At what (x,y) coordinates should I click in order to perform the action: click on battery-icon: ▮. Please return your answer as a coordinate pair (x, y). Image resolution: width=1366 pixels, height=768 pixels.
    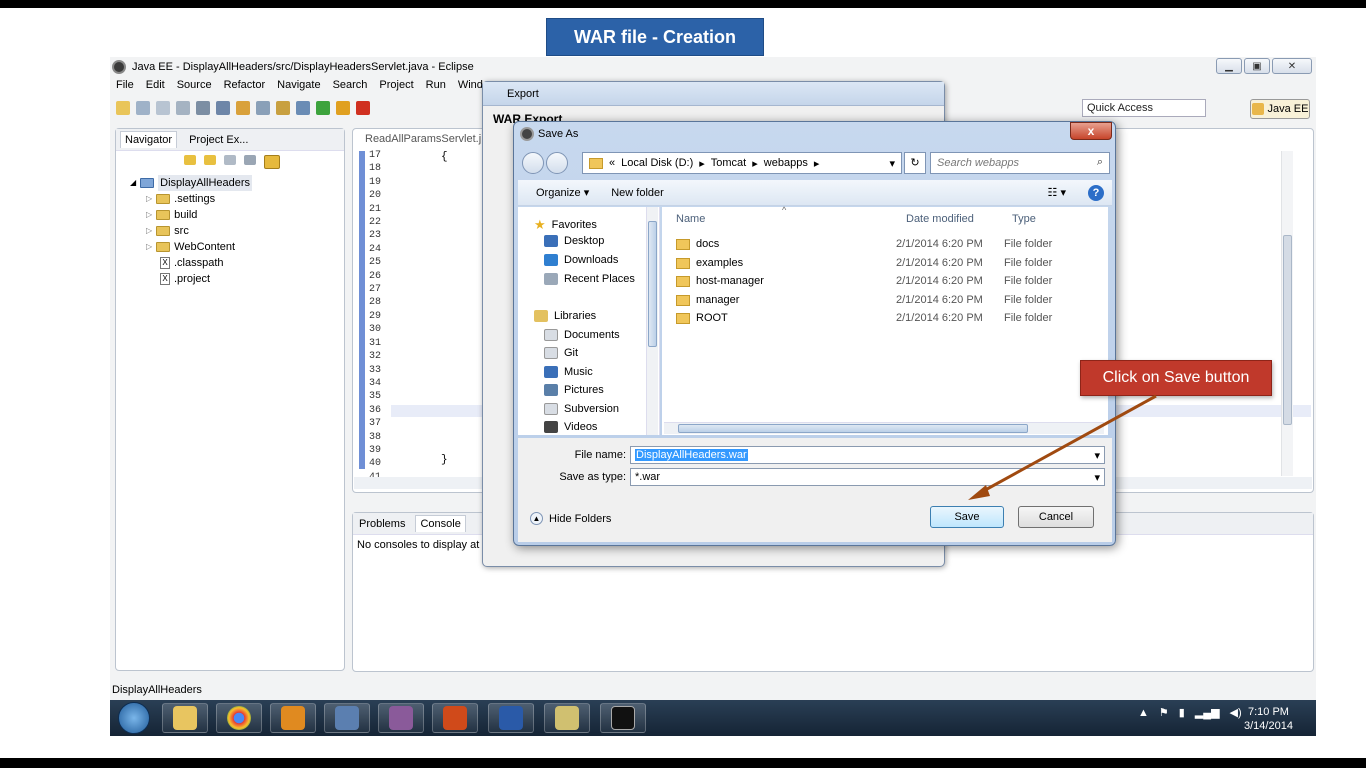
    Looking at the image, I should click on (1182, 712).